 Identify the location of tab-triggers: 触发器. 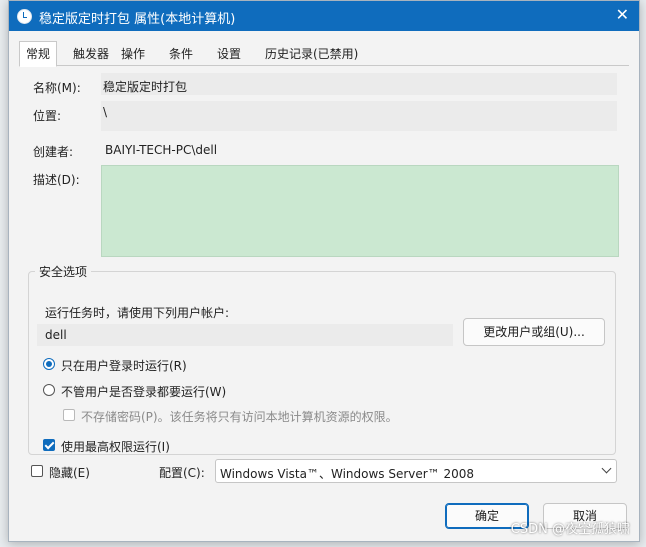
(91, 53).